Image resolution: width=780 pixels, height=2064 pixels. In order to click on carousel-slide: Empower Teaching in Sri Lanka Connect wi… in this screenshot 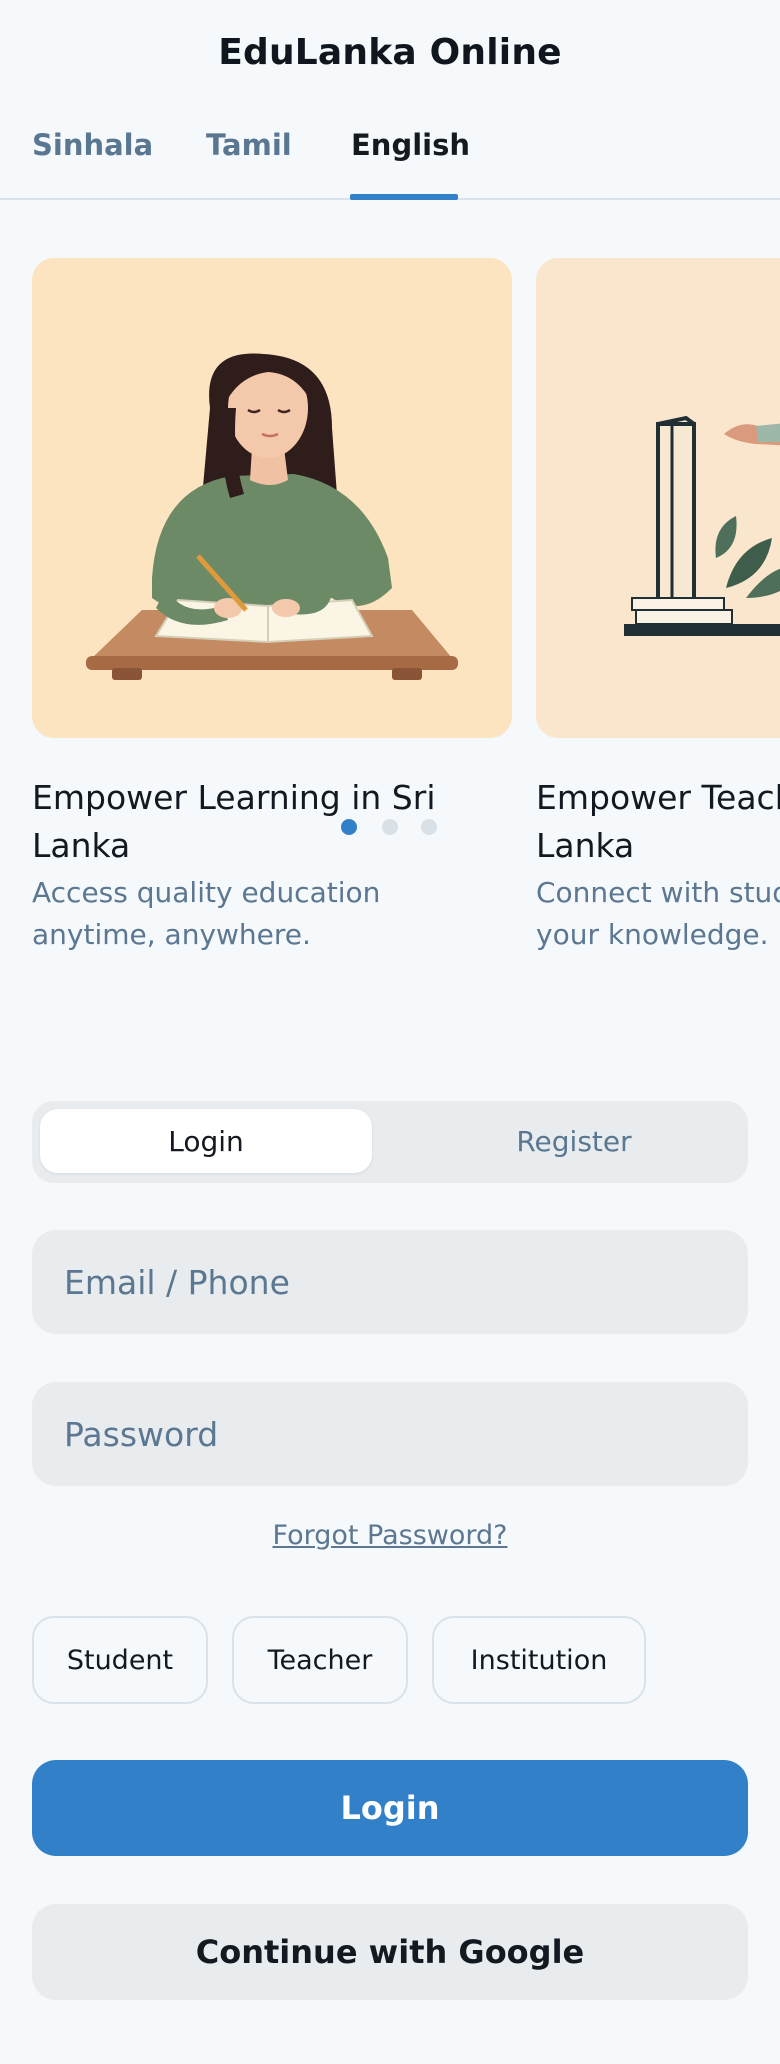, I will do `click(658, 607)`.